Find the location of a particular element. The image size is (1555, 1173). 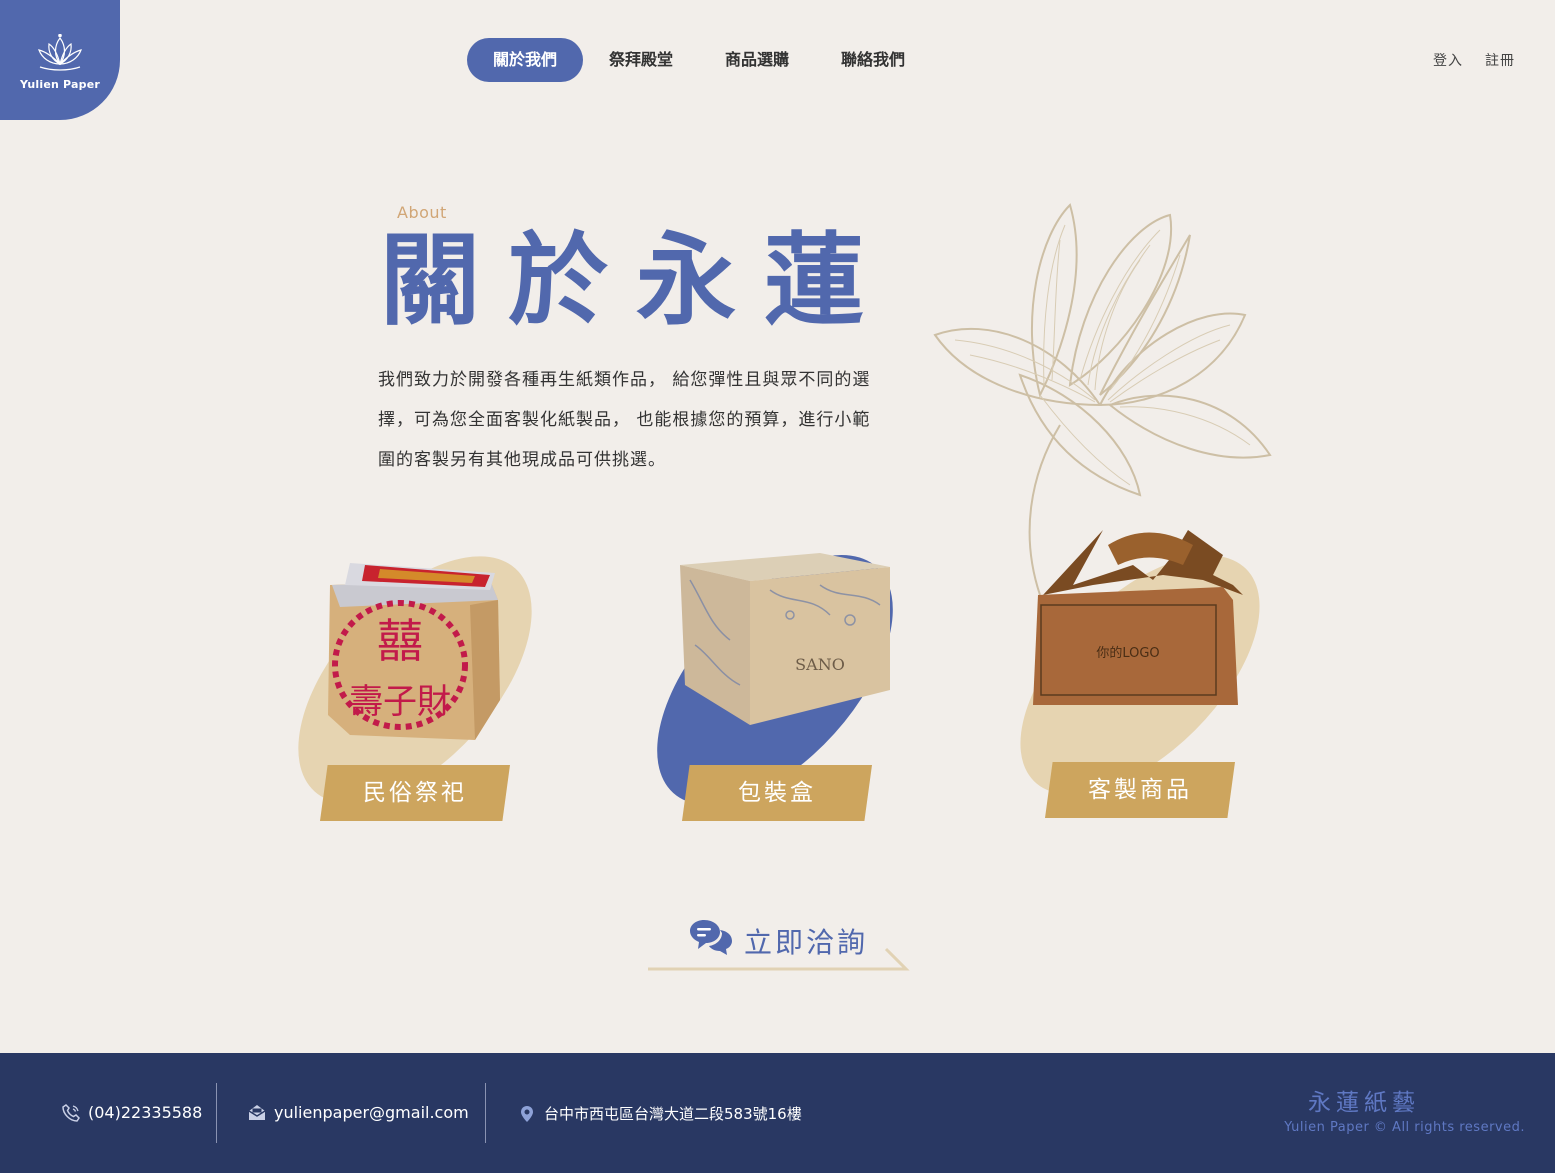

footer-phone: (04)22335588 is located at coordinates (132, 1112).